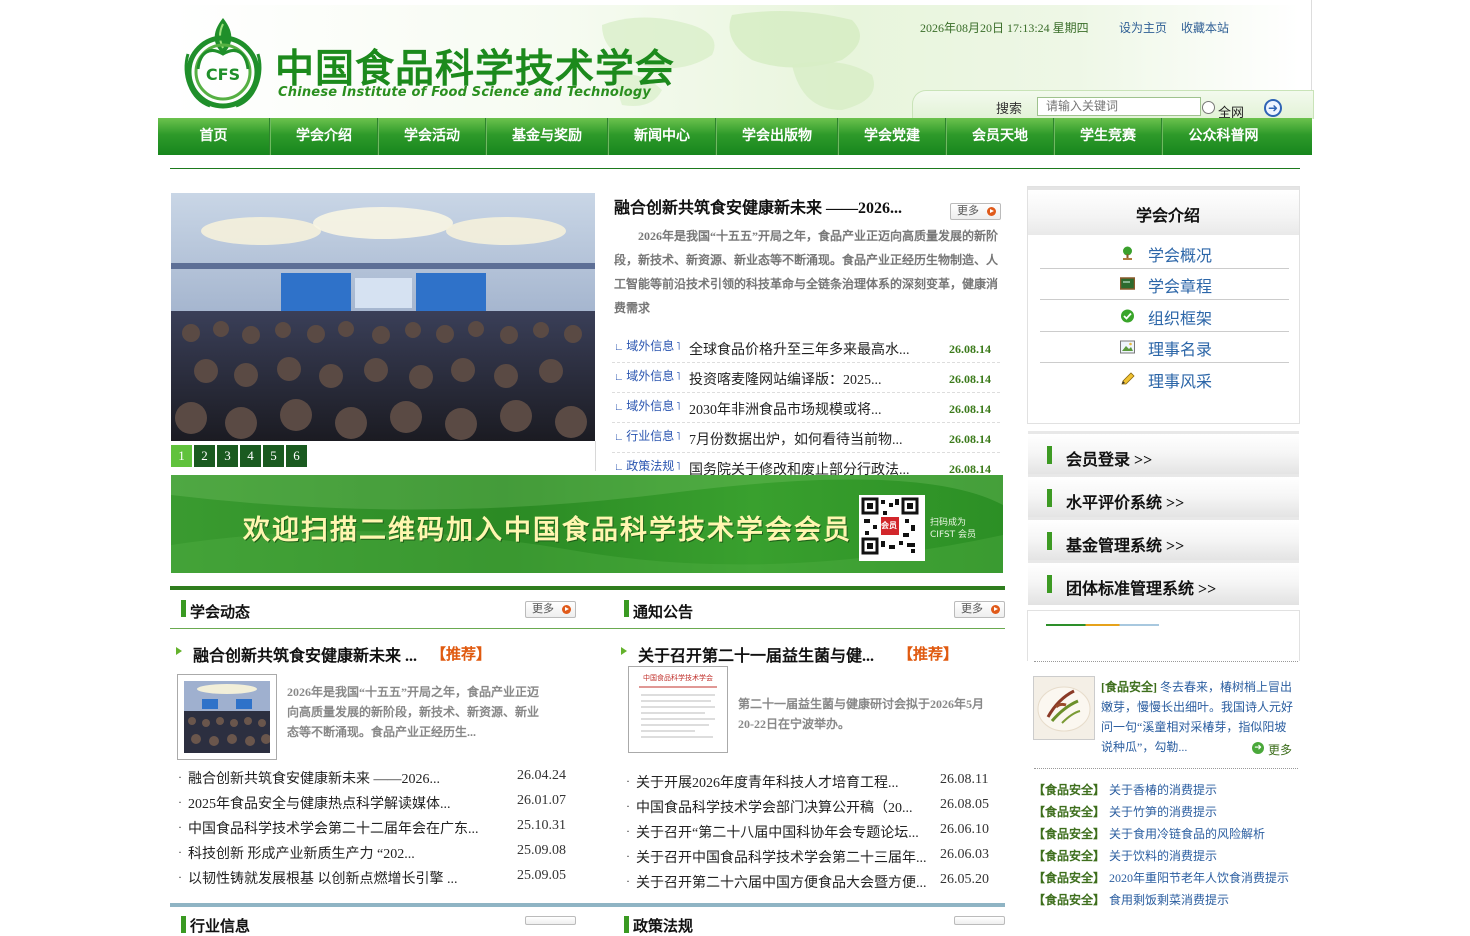 This screenshot has height=936, width=1470. I want to click on list-item: · 中国食品科学技术学会第二十二届年会在广东... 25.10.31, so click(373, 829).